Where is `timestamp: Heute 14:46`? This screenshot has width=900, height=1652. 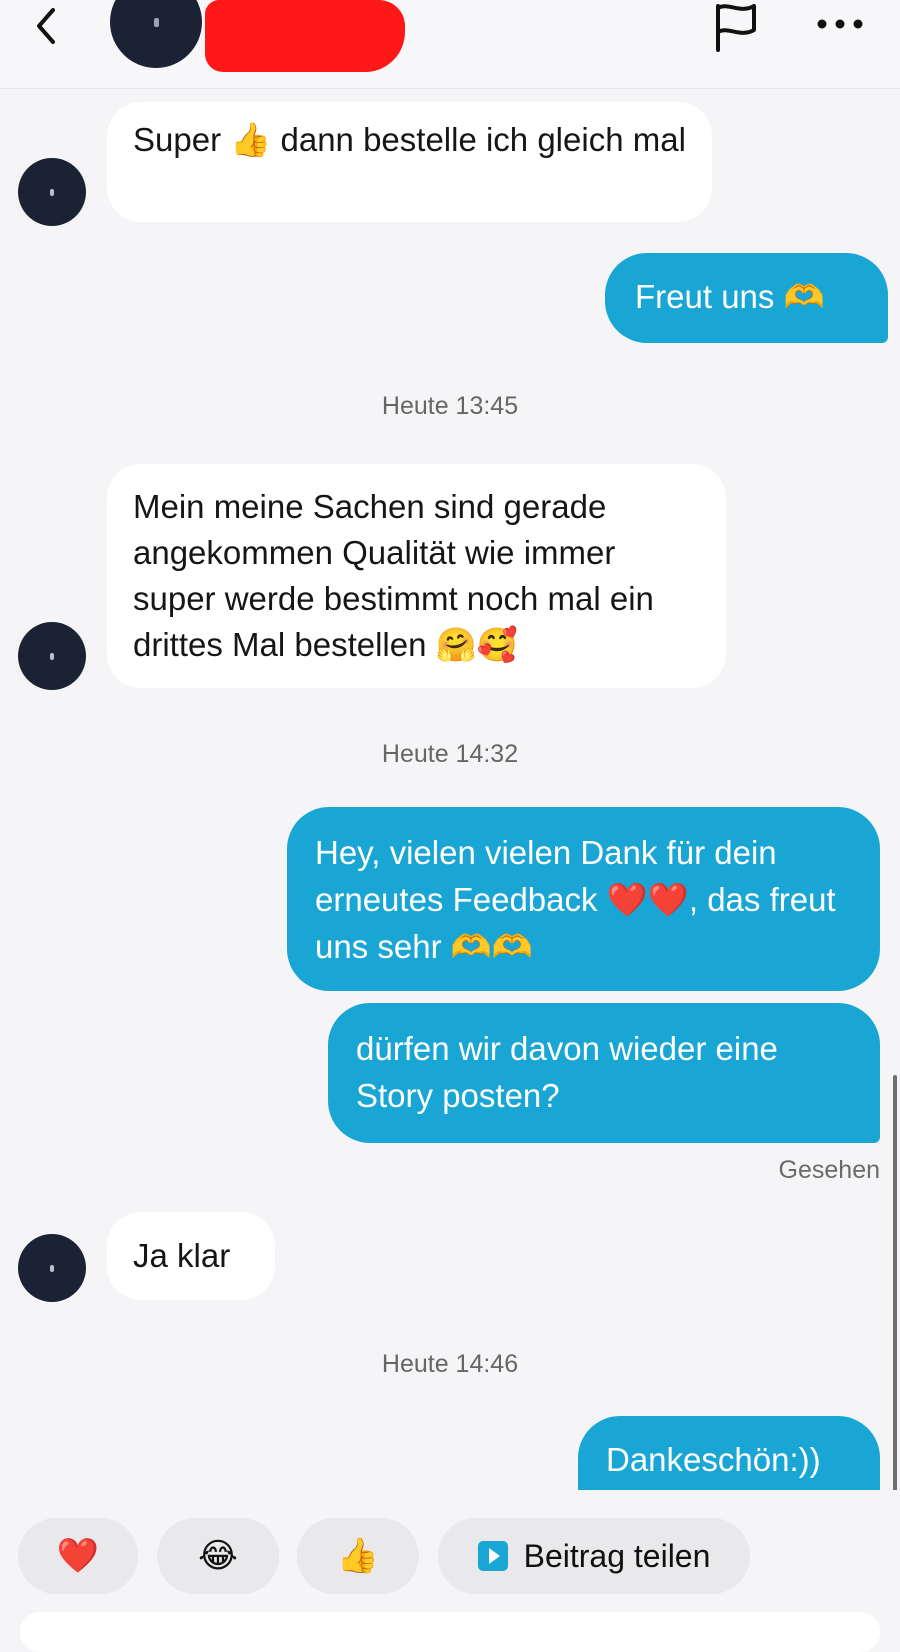
timestamp: Heute 14:46 is located at coordinates (450, 1364).